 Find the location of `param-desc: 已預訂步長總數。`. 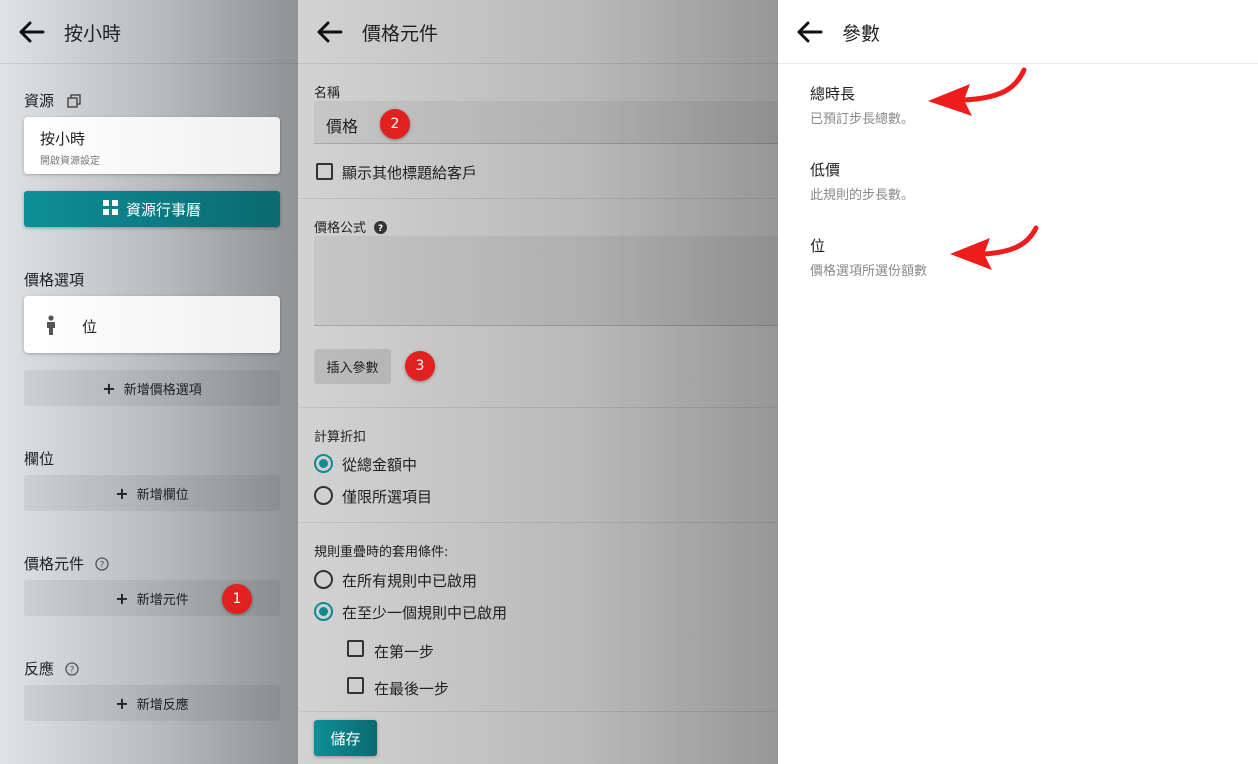

param-desc: 已預訂步長總數。 is located at coordinates (862, 119).